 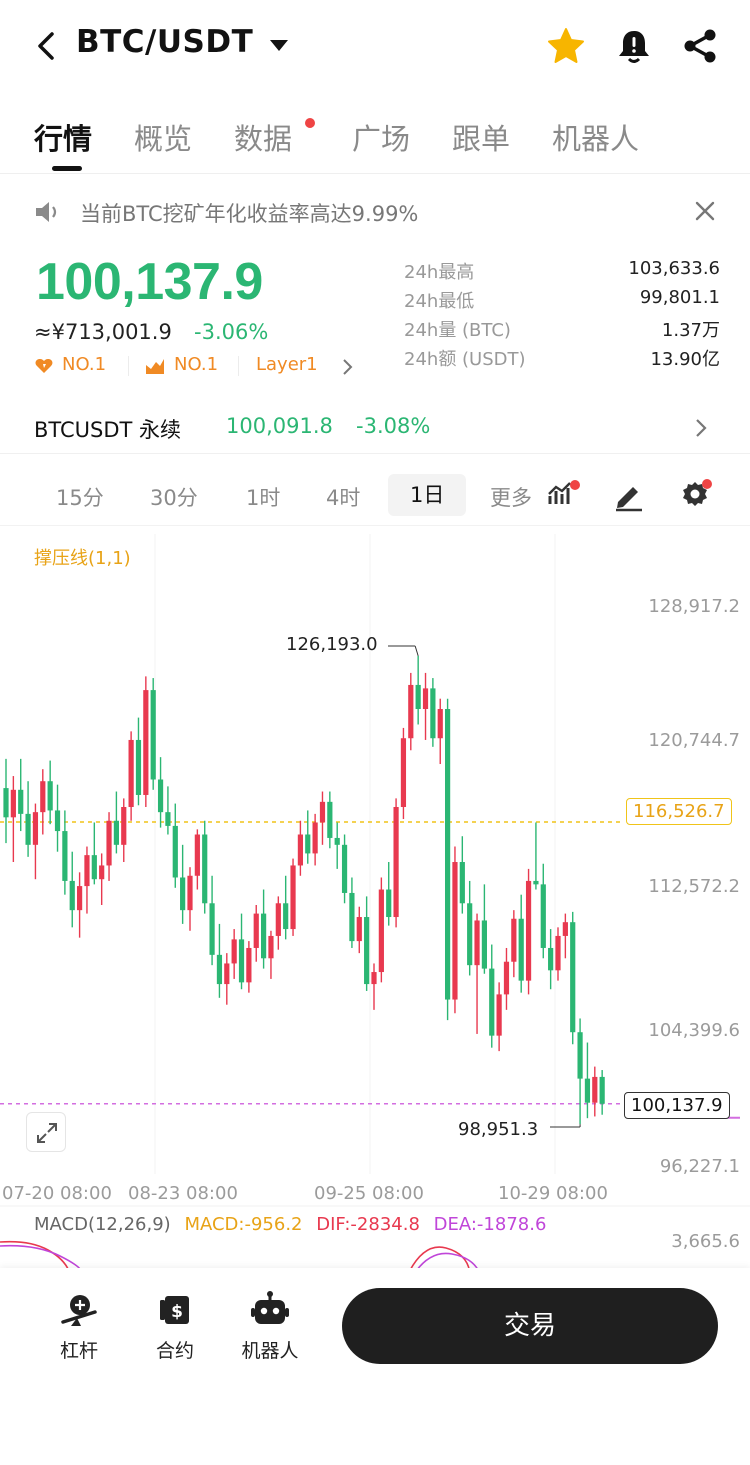 What do you see at coordinates (490, 1224) in the screenshot?
I see `dea-value: DEA:-1878.6` at bounding box center [490, 1224].